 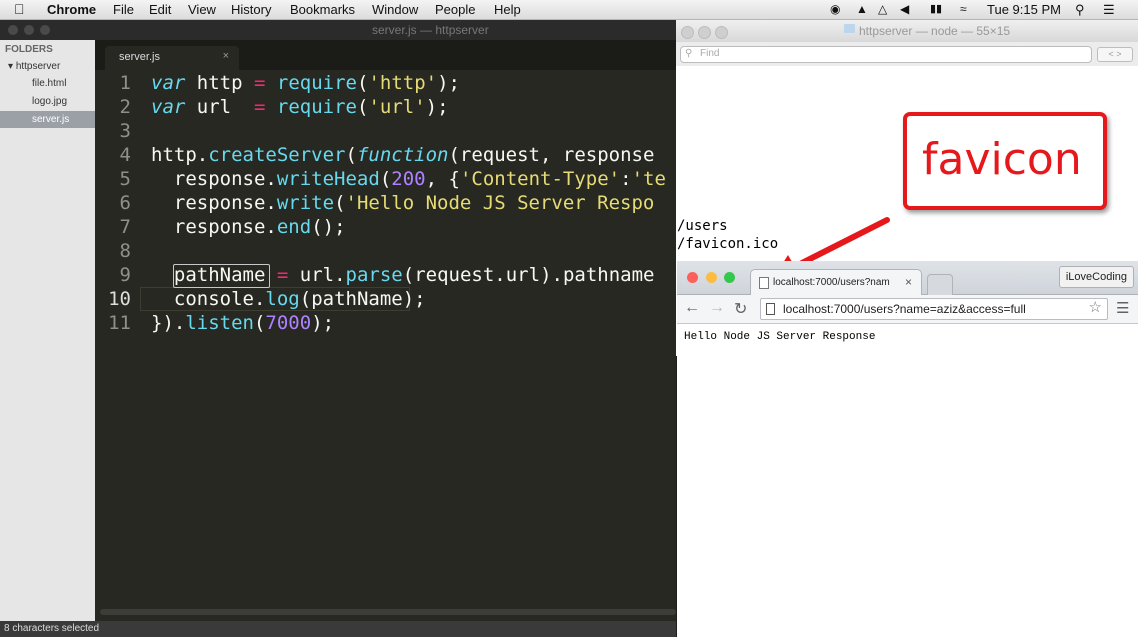 What do you see at coordinates (1080, 10) in the screenshot?
I see `spotlight-icon: ⚲` at bounding box center [1080, 10].